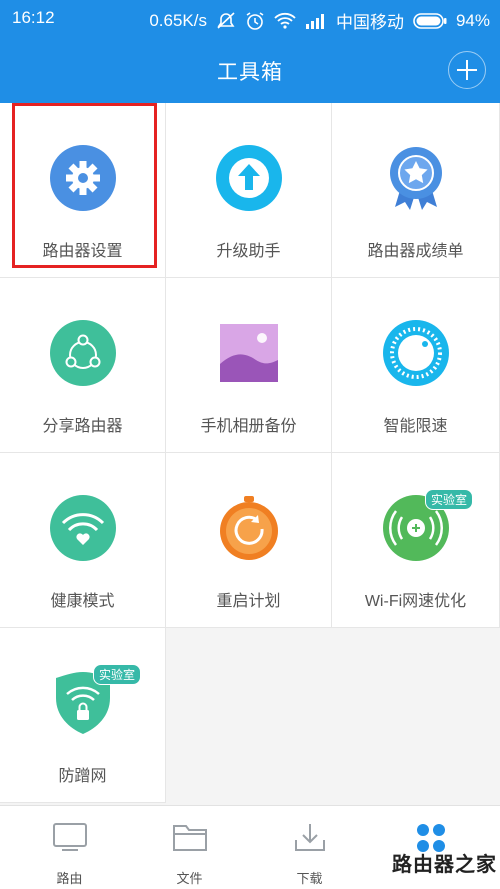 This screenshot has width=500, height=889. I want to click on plus-icon, so click(467, 70).